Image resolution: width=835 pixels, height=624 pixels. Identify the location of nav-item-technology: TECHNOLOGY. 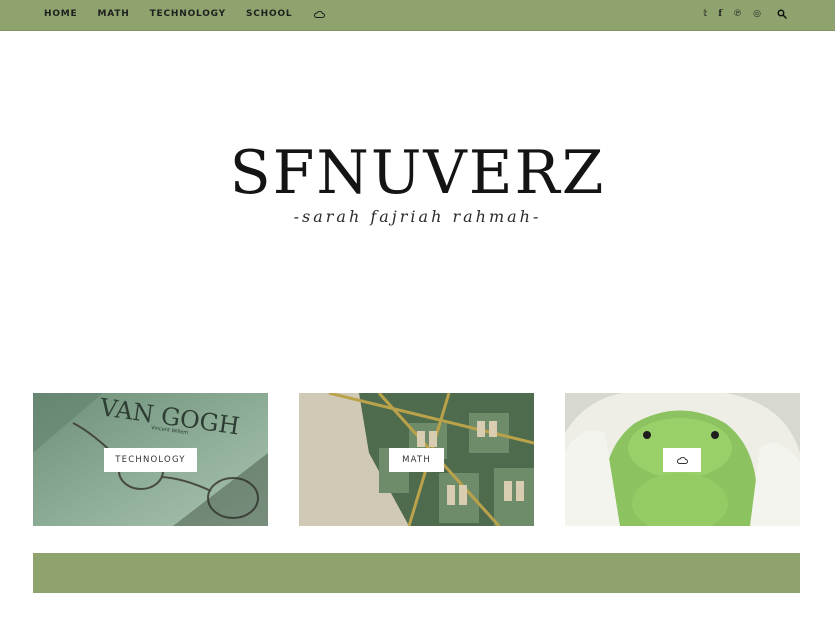
(188, 14).